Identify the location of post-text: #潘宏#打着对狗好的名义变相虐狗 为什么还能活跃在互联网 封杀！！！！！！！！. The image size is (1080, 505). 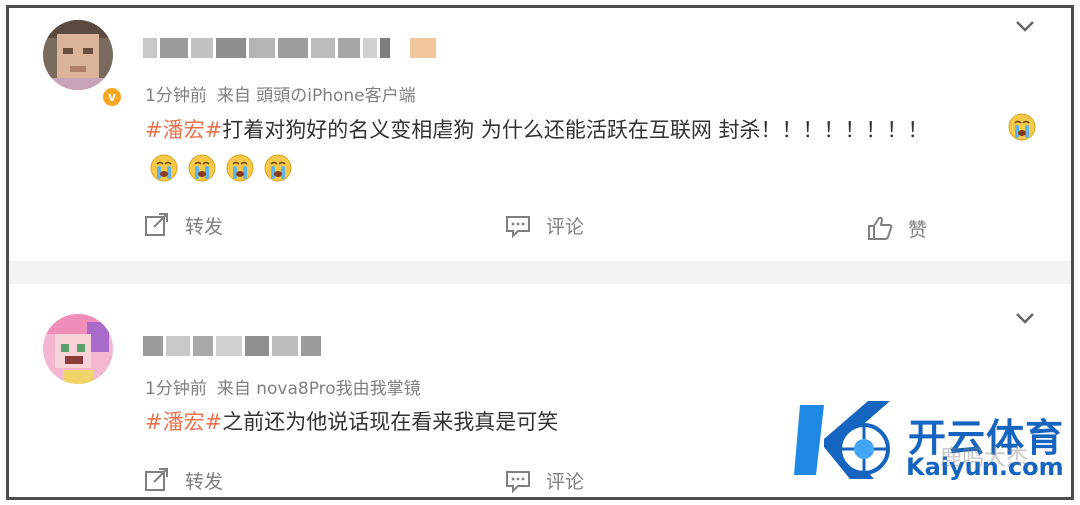
(537, 129).